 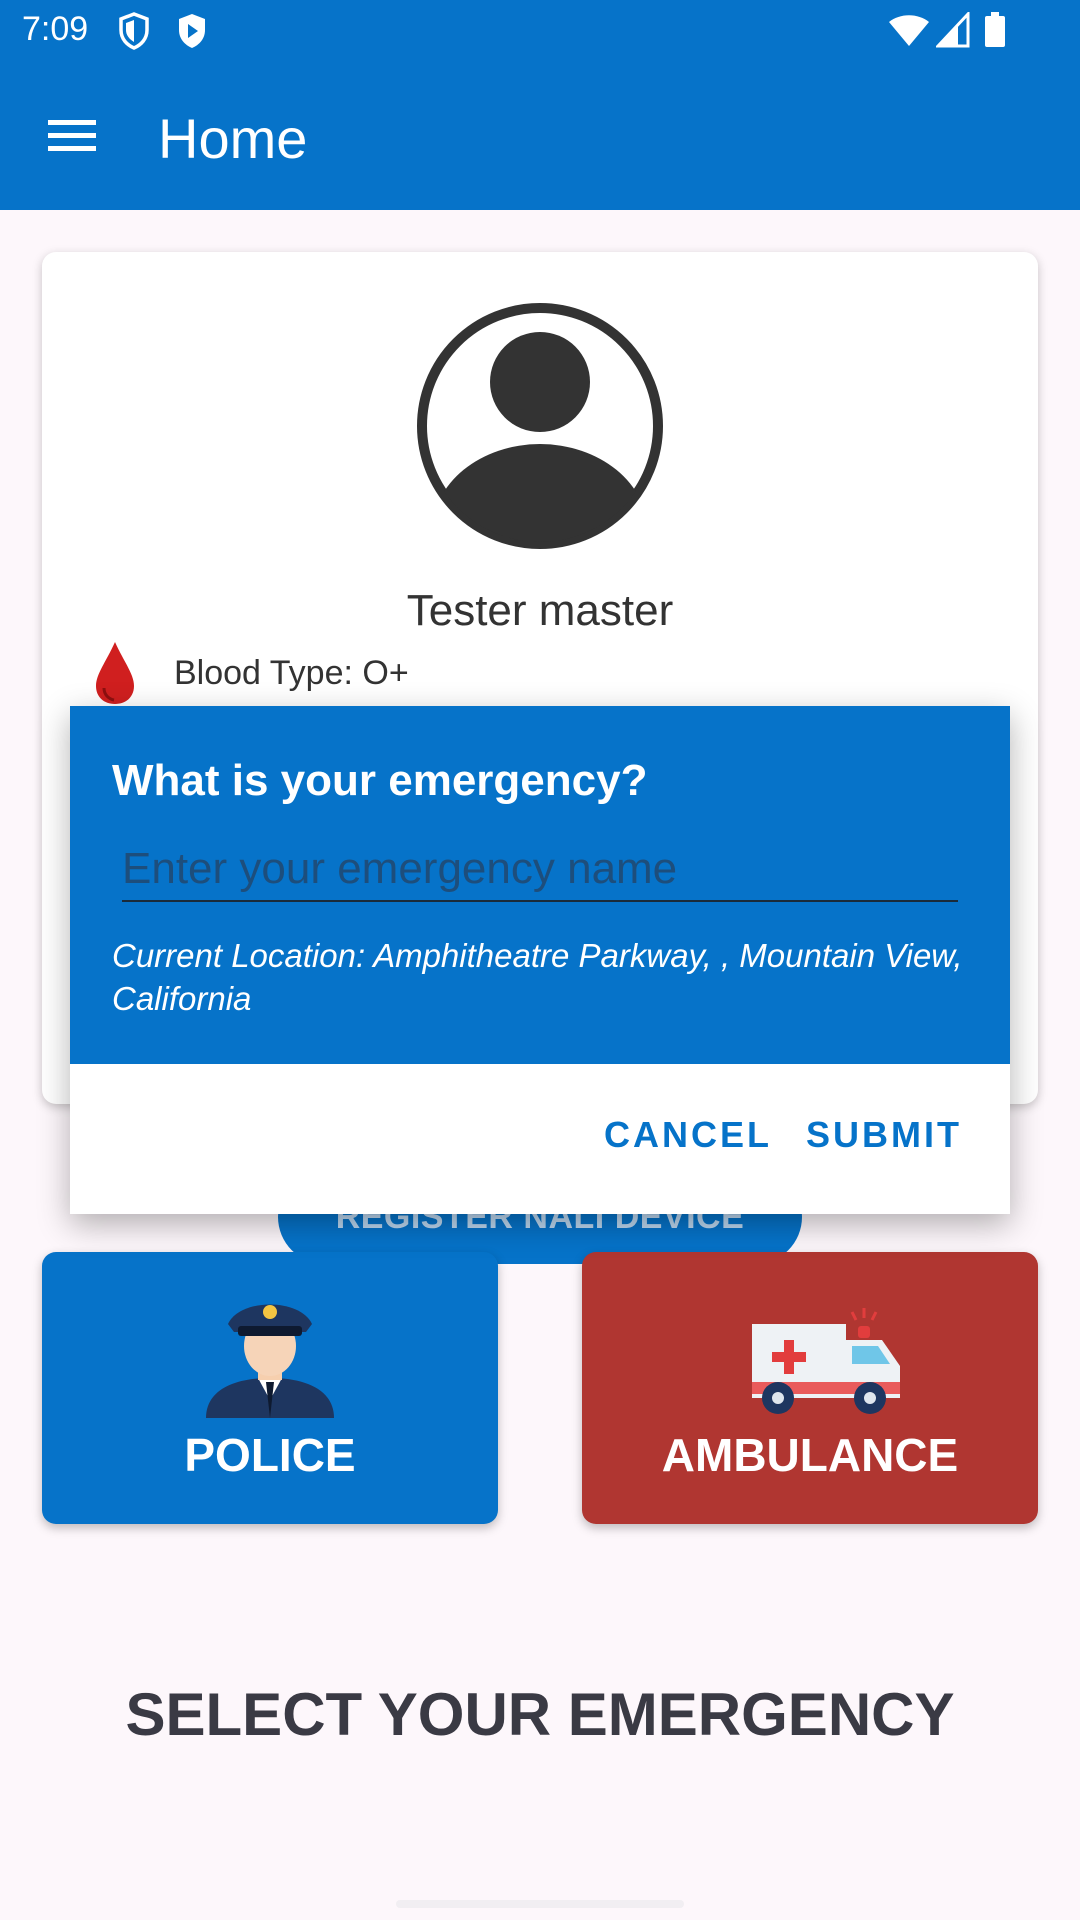 What do you see at coordinates (995, 29) in the screenshot?
I see `battery-icon` at bounding box center [995, 29].